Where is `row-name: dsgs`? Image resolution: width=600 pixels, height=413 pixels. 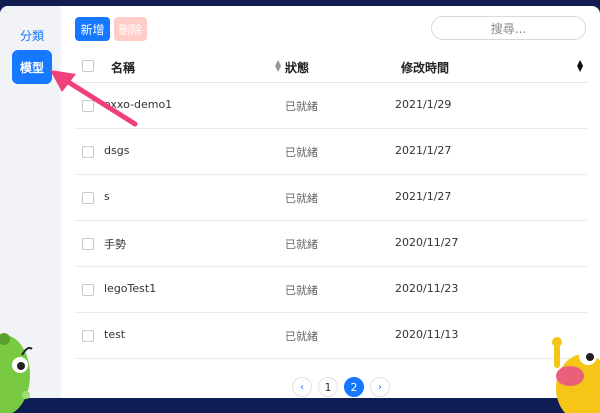
row-name: dsgs is located at coordinates (117, 150).